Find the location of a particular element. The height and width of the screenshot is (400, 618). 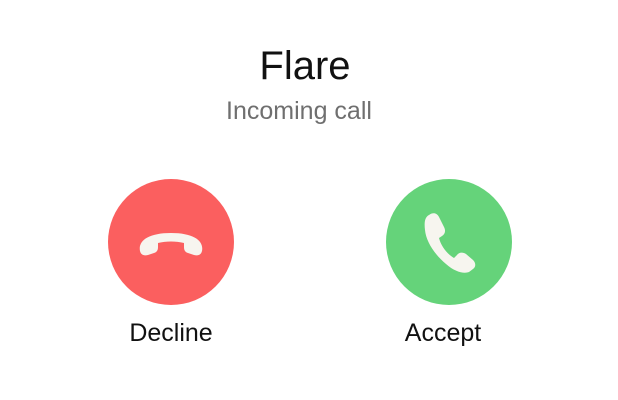

phone-hangup-icon is located at coordinates (171, 242).